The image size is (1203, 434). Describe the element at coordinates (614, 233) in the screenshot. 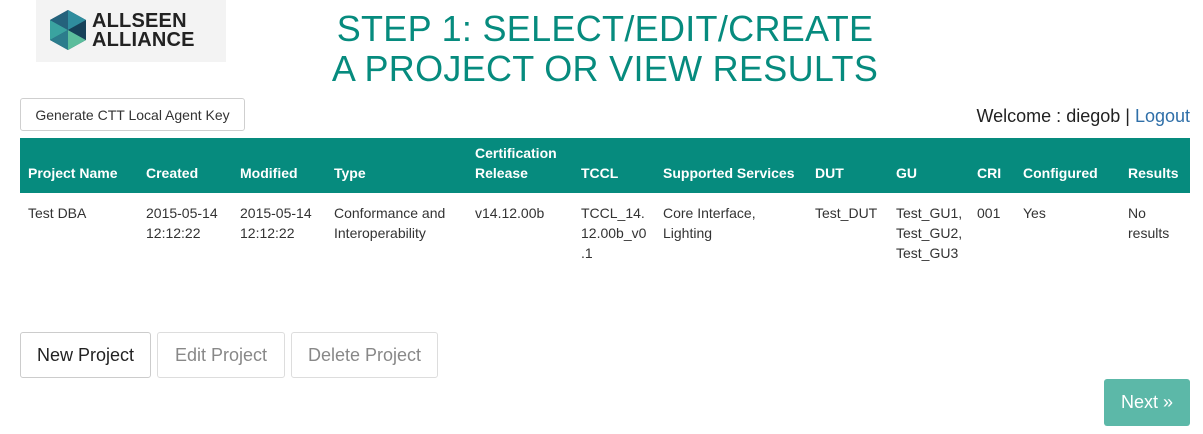

I see `cell-tccl: TCCL_14.12.00b_v0.1` at that location.